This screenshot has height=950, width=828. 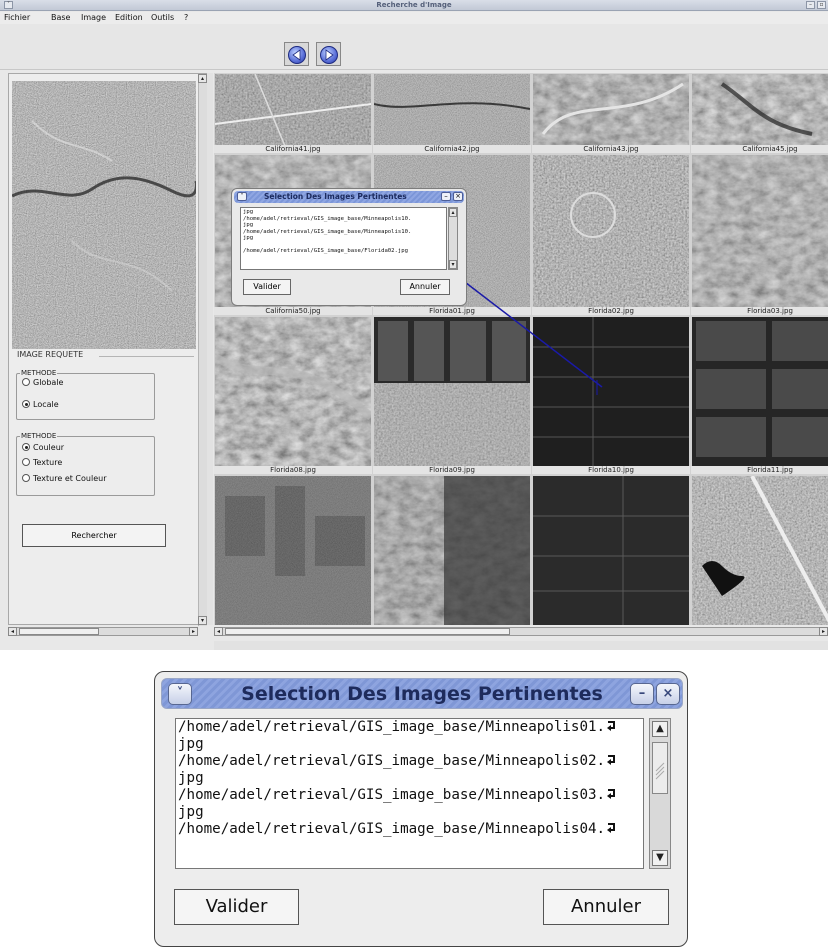 What do you see at coordinates (453, 238) in the screenshot?
I see `dialog-scrollbar: ▴ ▾` at bounding box center [453, 238].